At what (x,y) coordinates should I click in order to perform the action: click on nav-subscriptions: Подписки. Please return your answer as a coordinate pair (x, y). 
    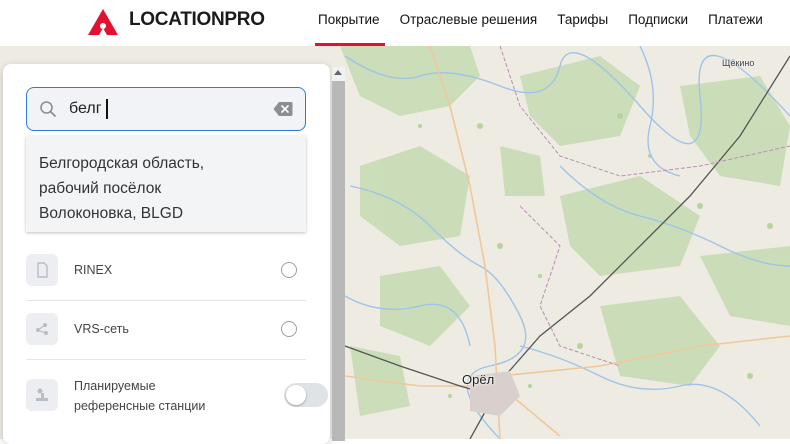
    Looking at the image, I should click on (658, 19).